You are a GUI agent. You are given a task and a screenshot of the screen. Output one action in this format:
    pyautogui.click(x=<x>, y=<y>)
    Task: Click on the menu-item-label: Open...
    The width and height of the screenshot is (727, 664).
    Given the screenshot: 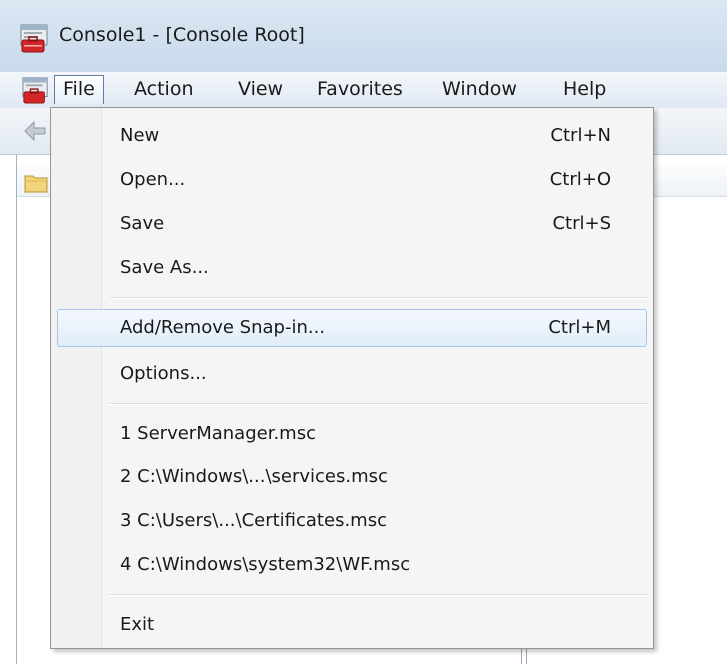 What is the action you would take?
    pyautogui.click(x=153, y=179)
    